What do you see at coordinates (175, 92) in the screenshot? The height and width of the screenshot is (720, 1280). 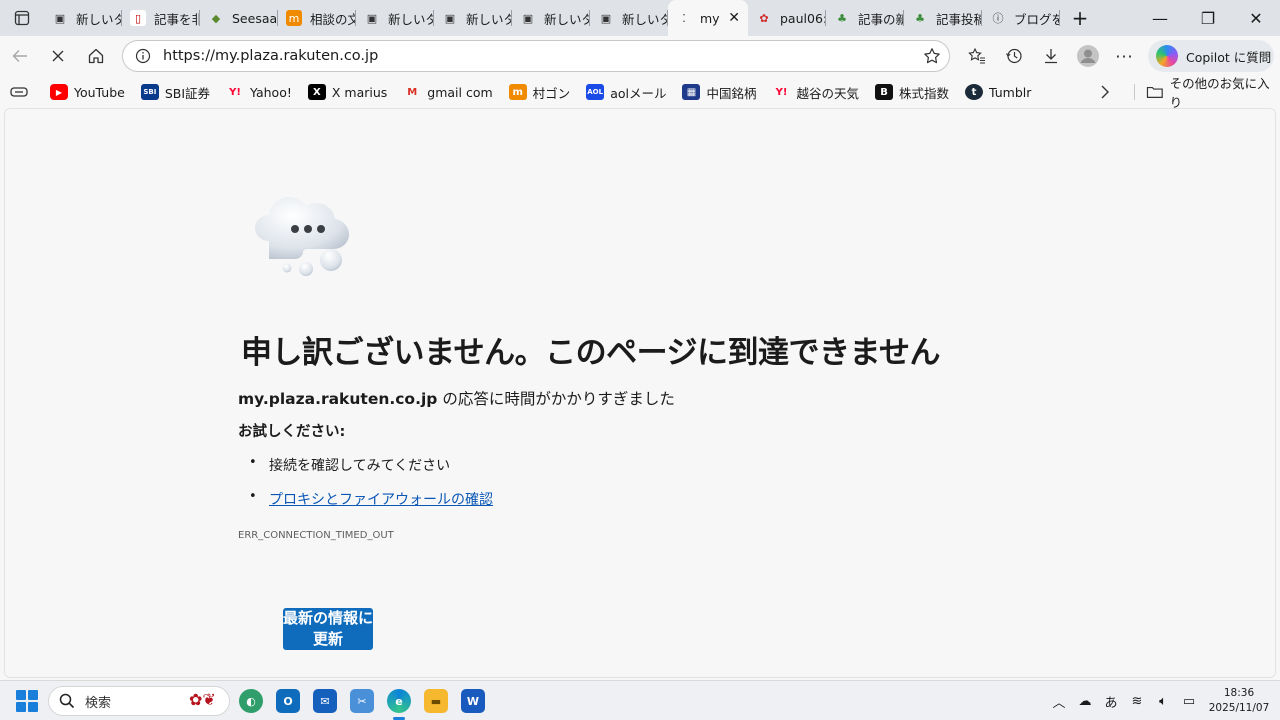 I see `bookmark-sbi: SBI SBI証券` at bounding box center [175, 92].